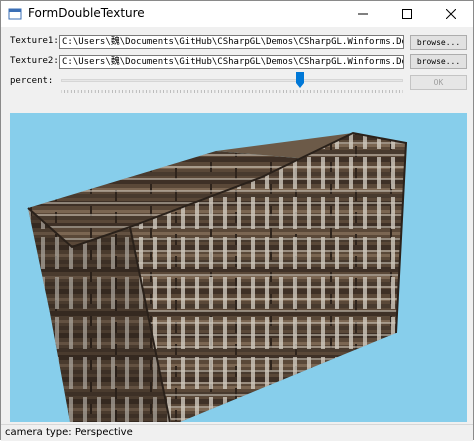 The height and width of the screenshot is (441, 474). Describe the element at coordinates (300, 80) in the screenshot. I see `slider-thumb` at that location.